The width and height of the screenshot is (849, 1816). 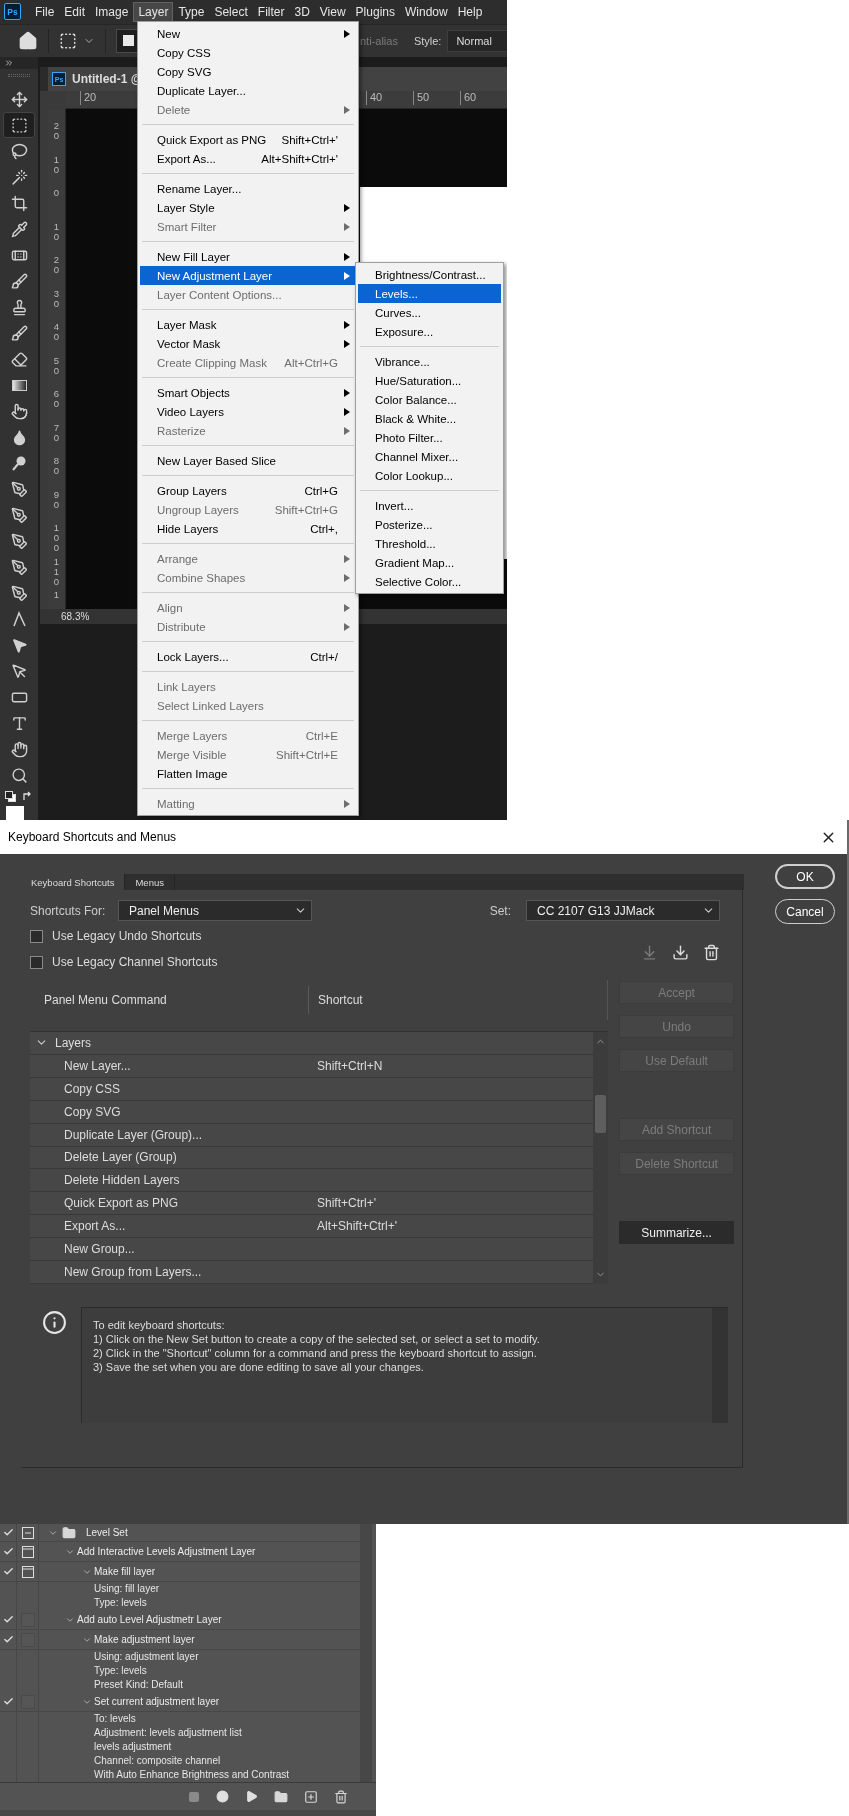 What do you see at coordinates (92, 1111) in the screenshot?
I see `table-cell-text: Copy SVG` at bounding box center [92, 1111].